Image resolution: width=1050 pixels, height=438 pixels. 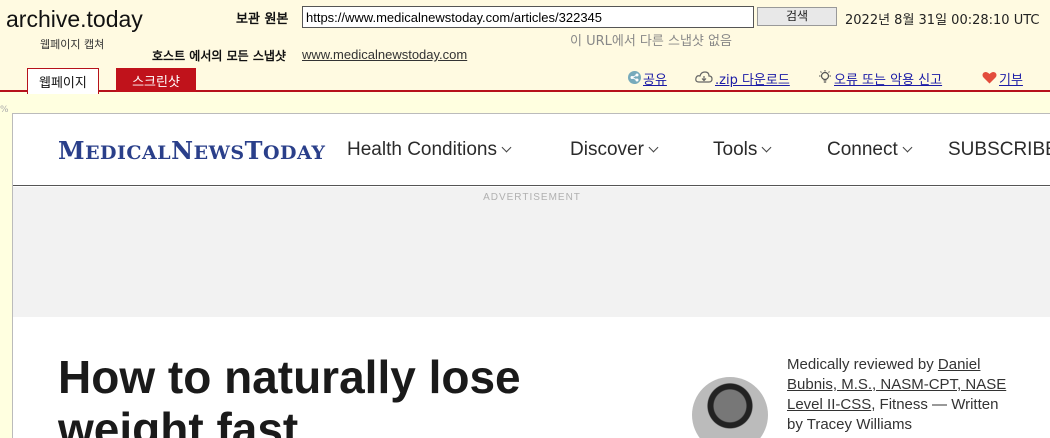 What do you see at coordinates (1011, 80) in the screenshot?
I see `donate-label: 기부` at bounding box center [1011, 80].